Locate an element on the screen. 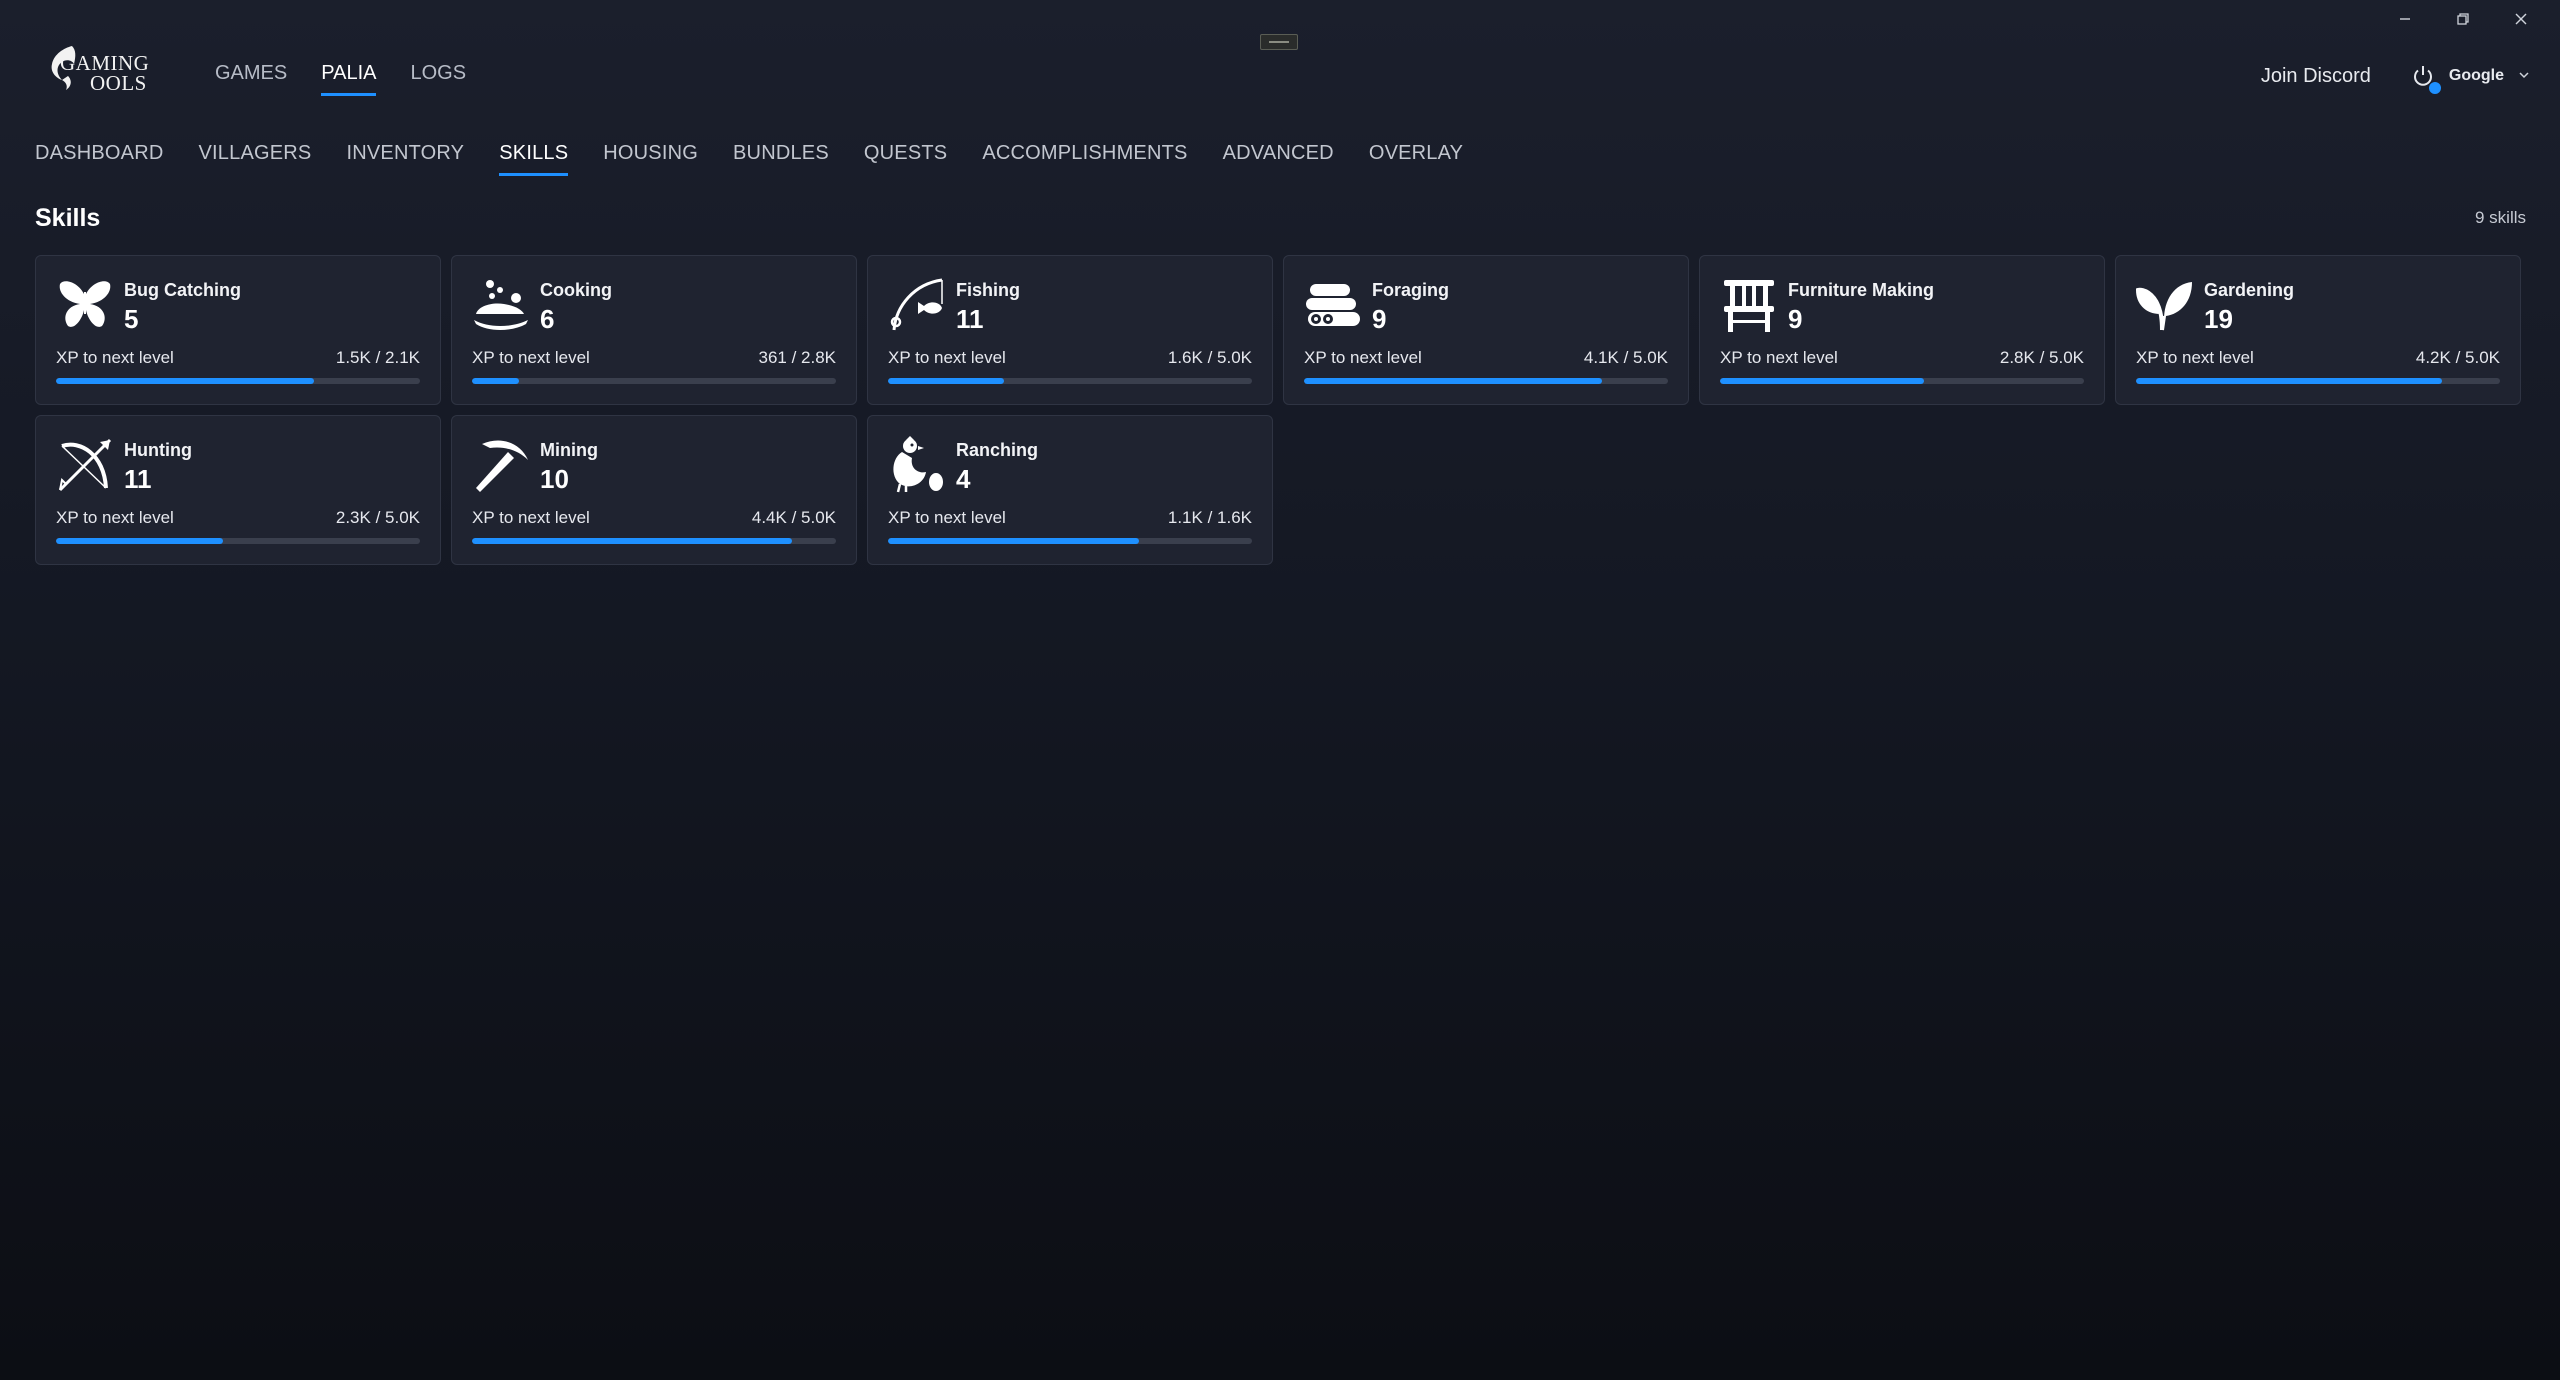 This screenshot has height=1380, width=2560. skill-name: Fishing is located at coordinates (988, 290).